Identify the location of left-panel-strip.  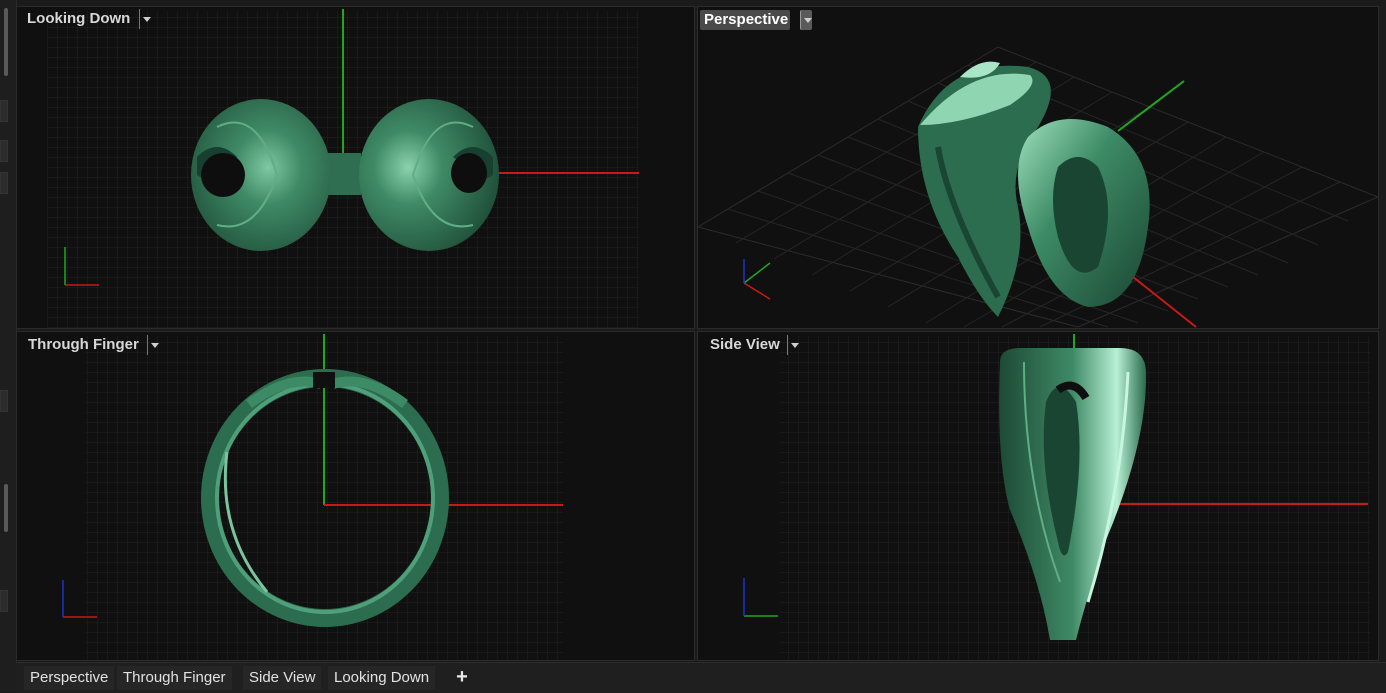
(8, 346).